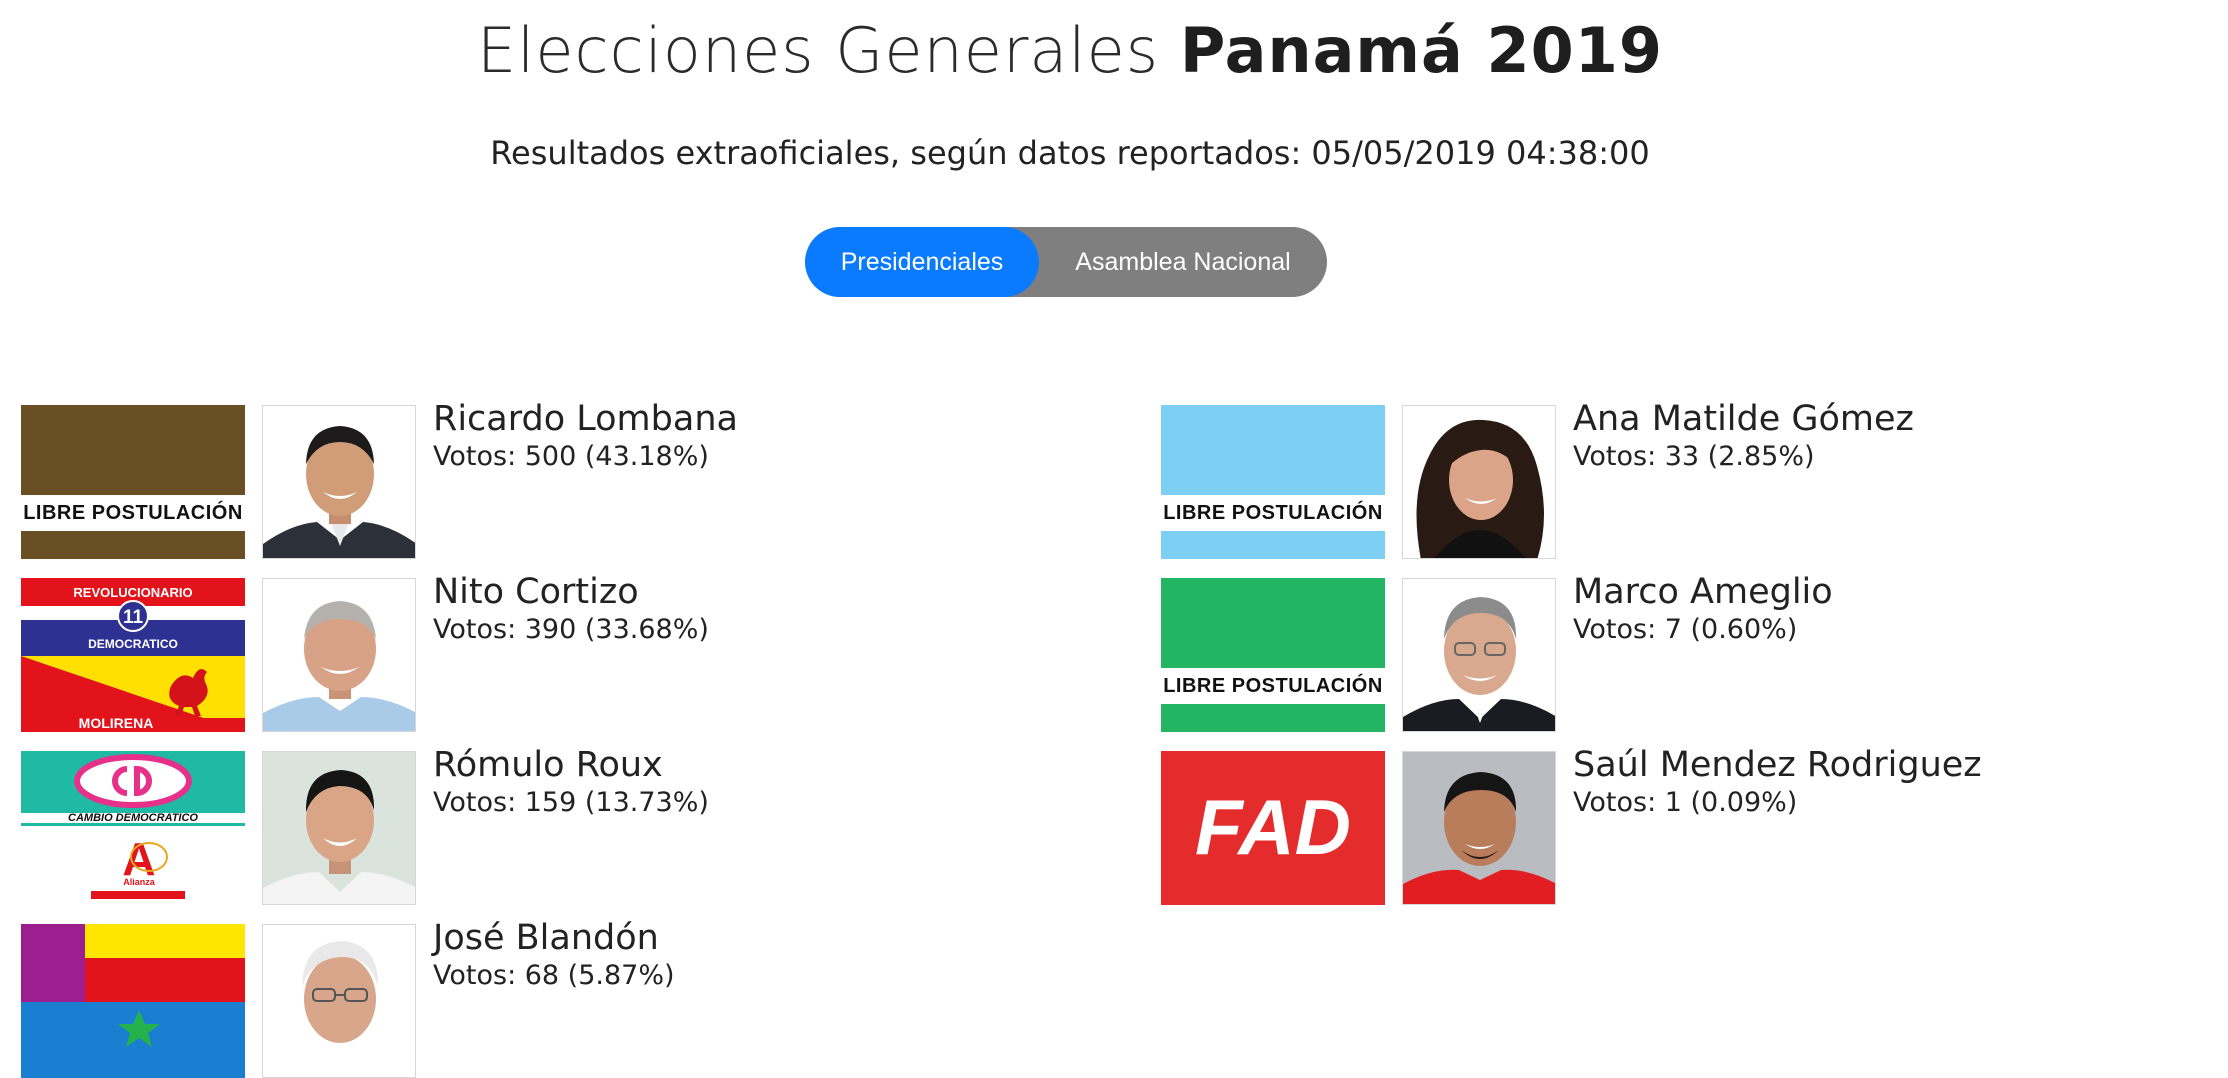  What do you see at coordinates (571, 629) in the screenshot?
I see `candidate-votes: Votos: 390 (33.68%)` at bounding box center [571, 629].